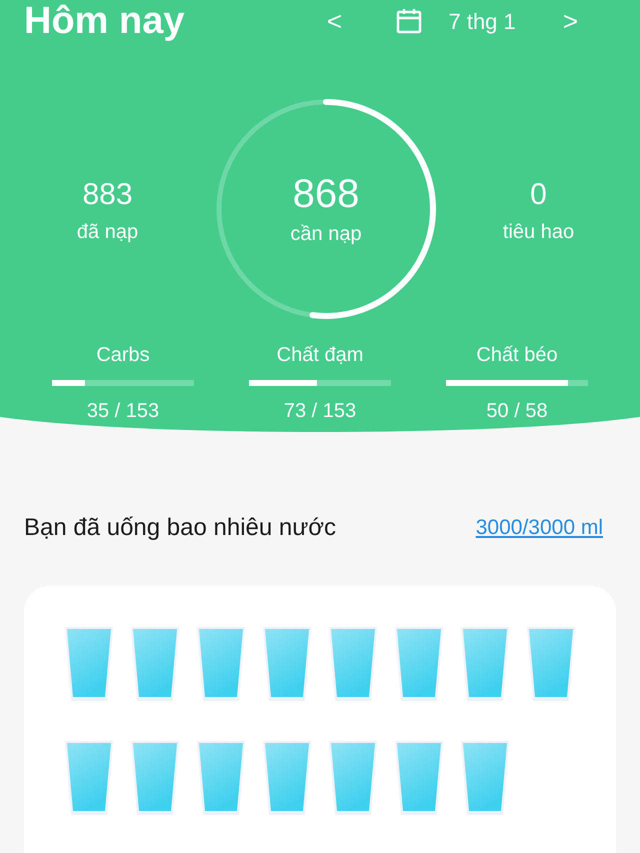  What do you see at coordinates (538, 232) in the screenshot?
I see `burned-label: tiêu hao` at bounding box center [538, 232].